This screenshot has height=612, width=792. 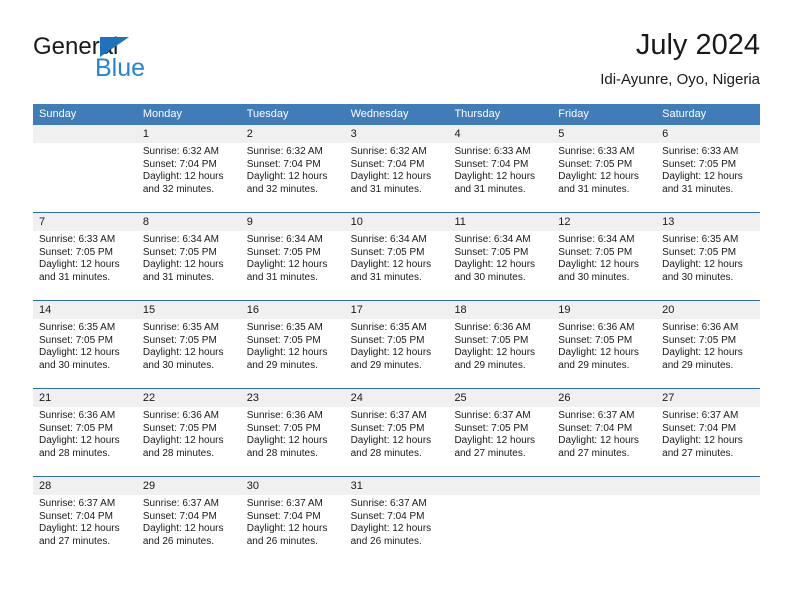 What do you see at coordinates (189, 310) in the screenshot?
I see `day-number: 15` at bounding box center [189, 310].